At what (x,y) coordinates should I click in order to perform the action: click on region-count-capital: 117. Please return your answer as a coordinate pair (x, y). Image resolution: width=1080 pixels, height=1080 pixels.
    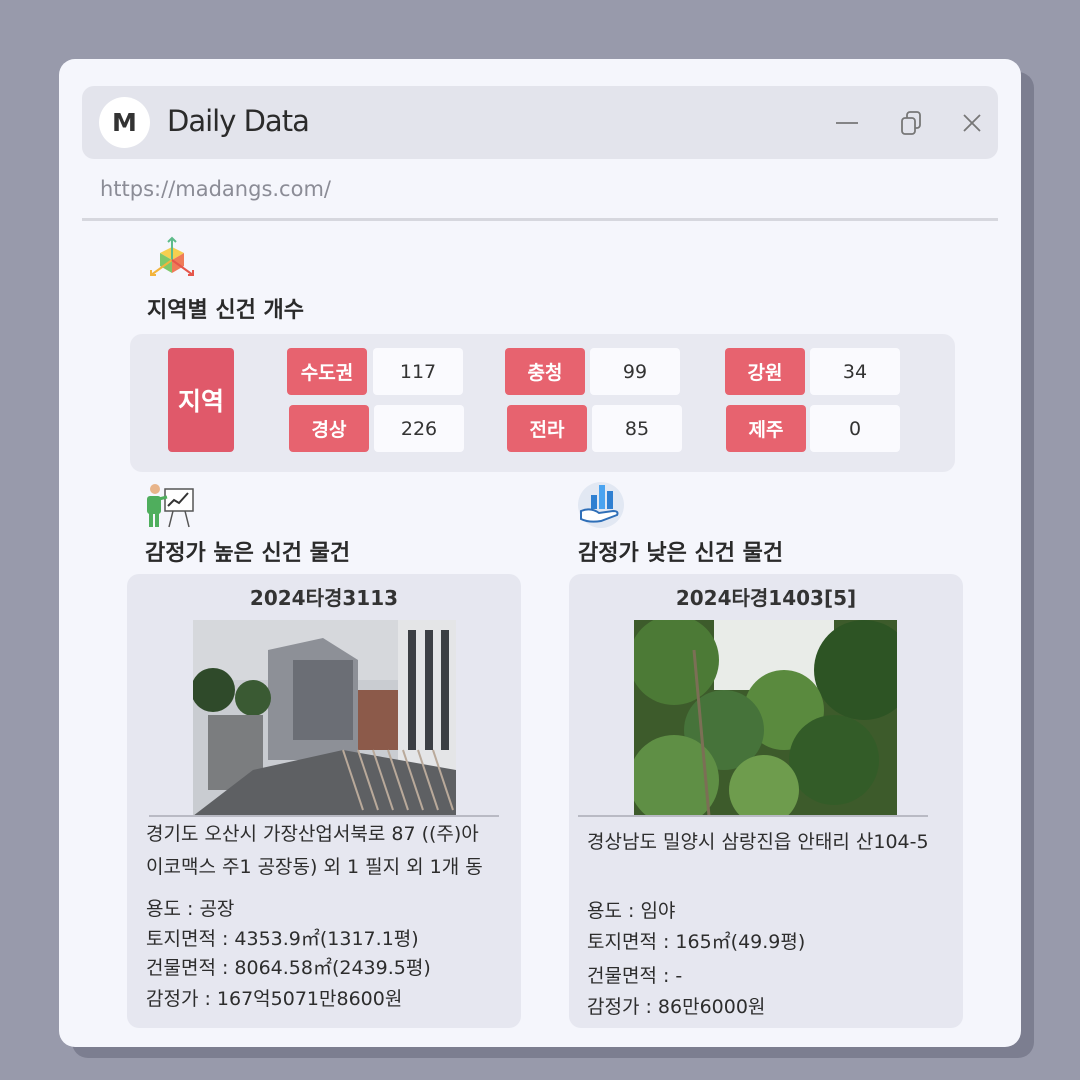
    Looking at the image, I should click on (418, 371).